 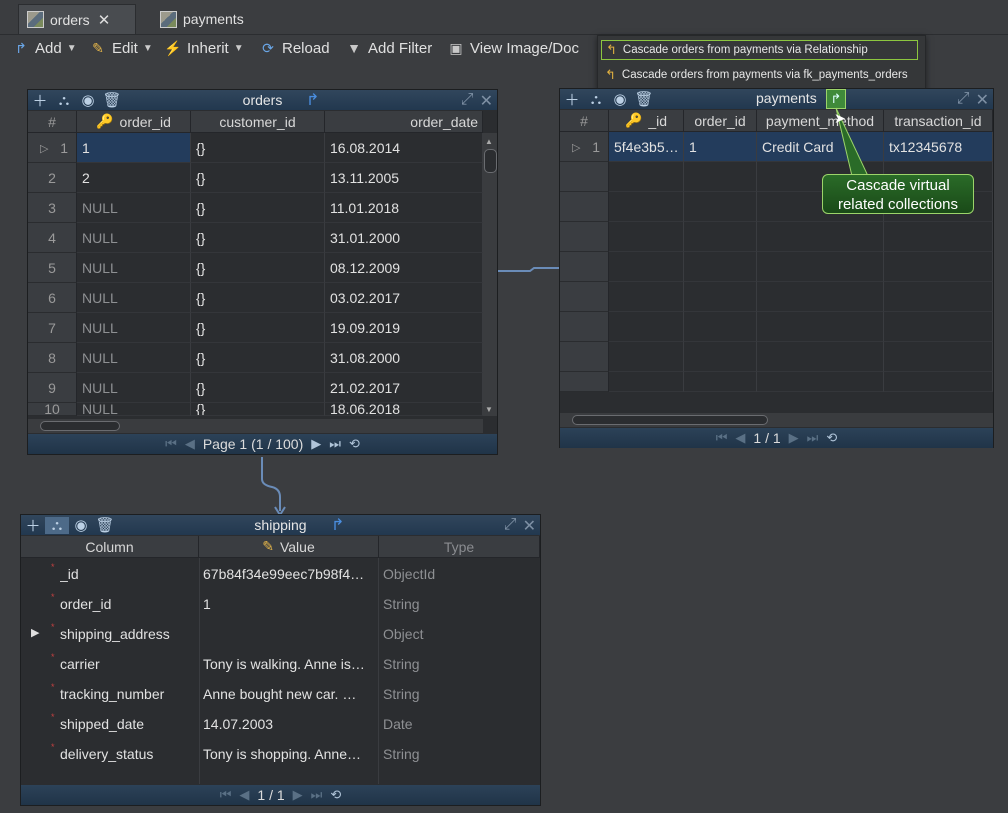 What do you see at coordinates (404, 358) in the screenshot?
I see `cell-order-date: 31.08.2000` at bounding box center [404, 358].